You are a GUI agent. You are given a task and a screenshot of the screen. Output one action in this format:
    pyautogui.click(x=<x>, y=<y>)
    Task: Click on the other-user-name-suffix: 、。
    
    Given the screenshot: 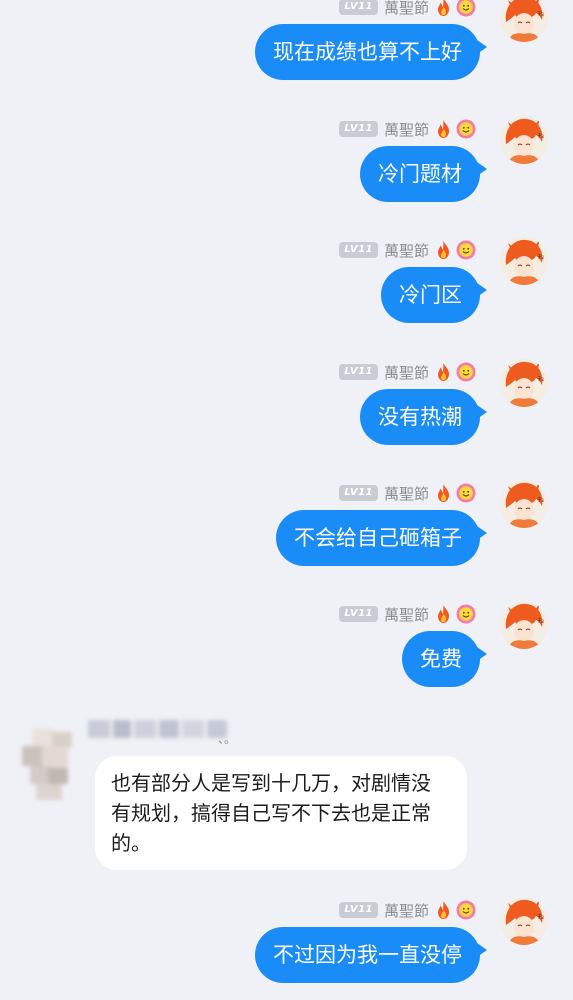 What is the action you would take?
    pyautogui.click(x=227, y=739)
    